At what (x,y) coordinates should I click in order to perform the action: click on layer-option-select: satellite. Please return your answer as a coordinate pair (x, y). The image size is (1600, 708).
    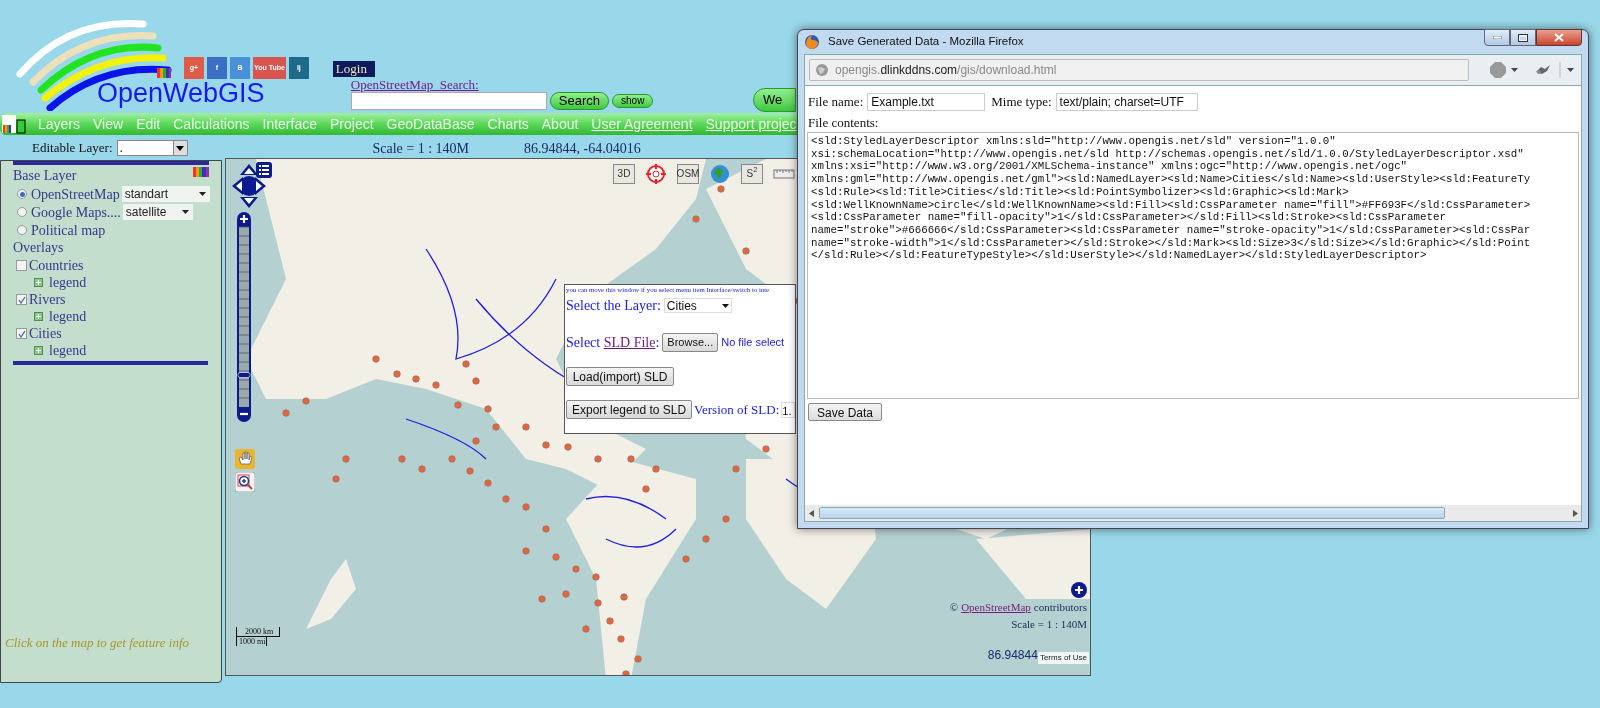
    Looking at the image, I should click on (157, 212).